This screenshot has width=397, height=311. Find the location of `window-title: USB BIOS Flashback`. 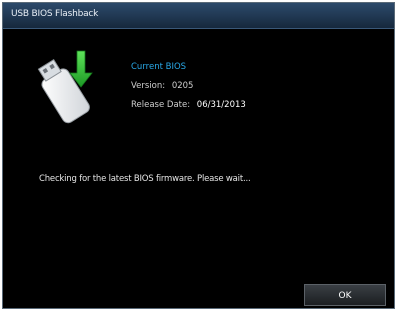

window-title: USB BIOS Flashback is located at coordinates (55, 14).